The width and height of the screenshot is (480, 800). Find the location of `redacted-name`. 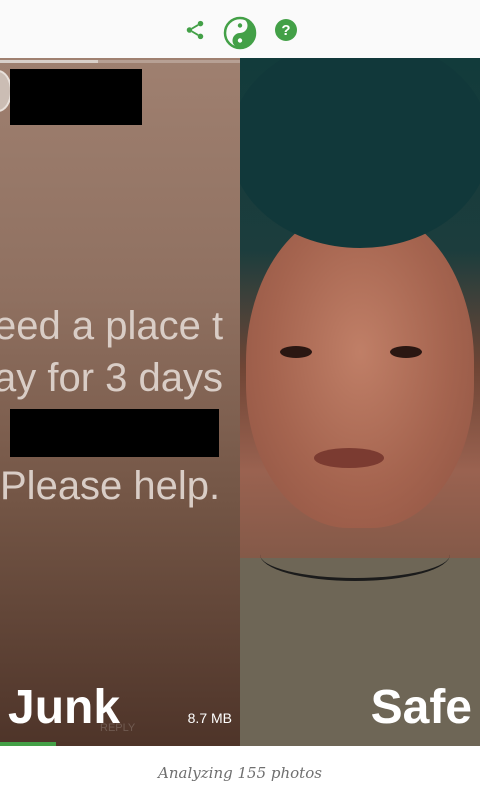

redacted-name is located at coordinates (76, 97).